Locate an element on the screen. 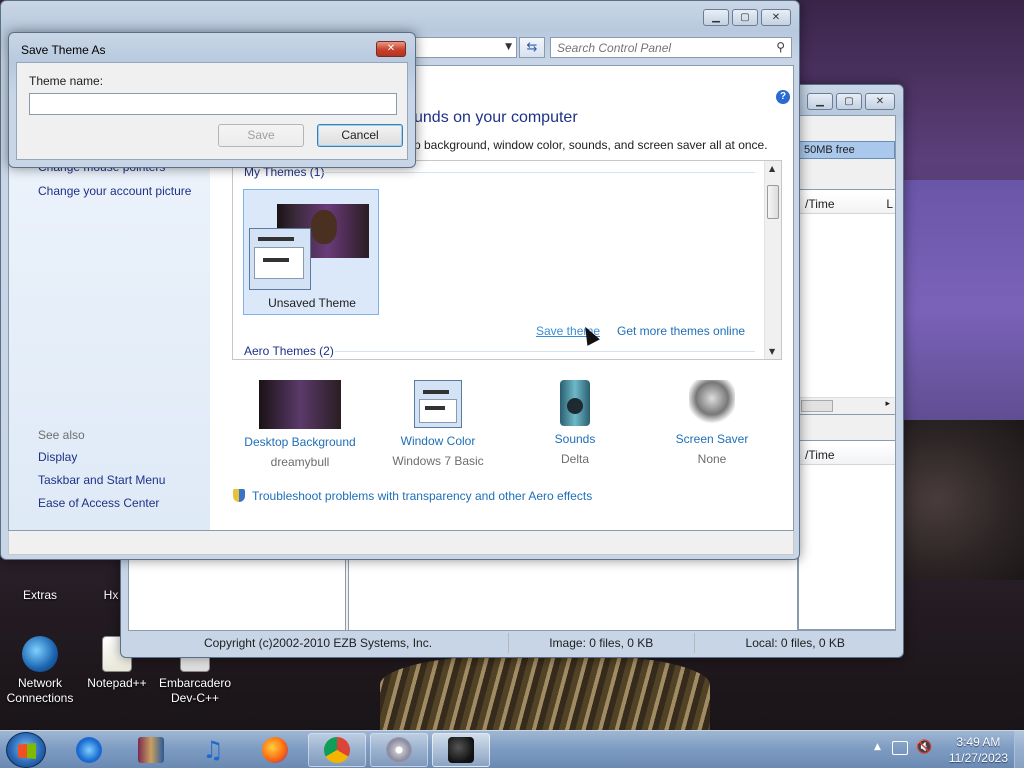 This screenshot has height=768, width=1024. ezb-file-list-top: /Time L ▸ is located at coordinates (847, 302).